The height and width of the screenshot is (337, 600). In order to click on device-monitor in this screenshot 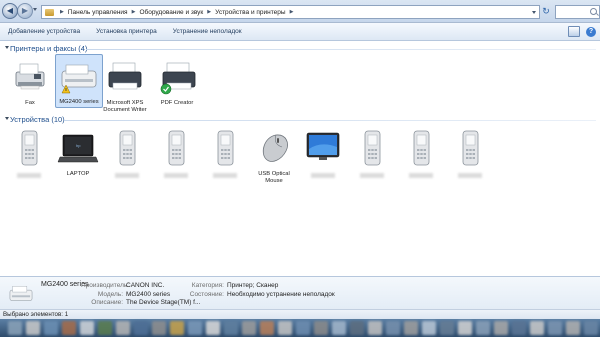, I will do `click(323, 153)`.